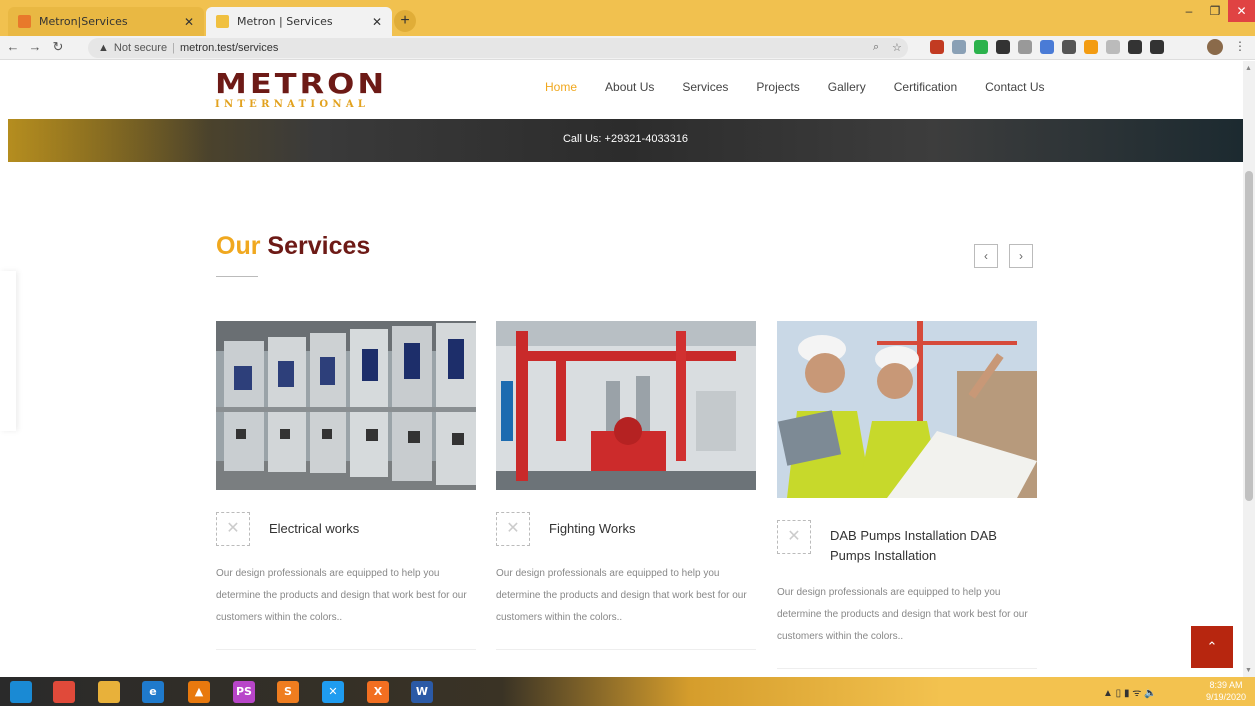 The height and width of the screenshot is (706, 1255). I want to click on electrical-panel-photo, so click(346, 405).